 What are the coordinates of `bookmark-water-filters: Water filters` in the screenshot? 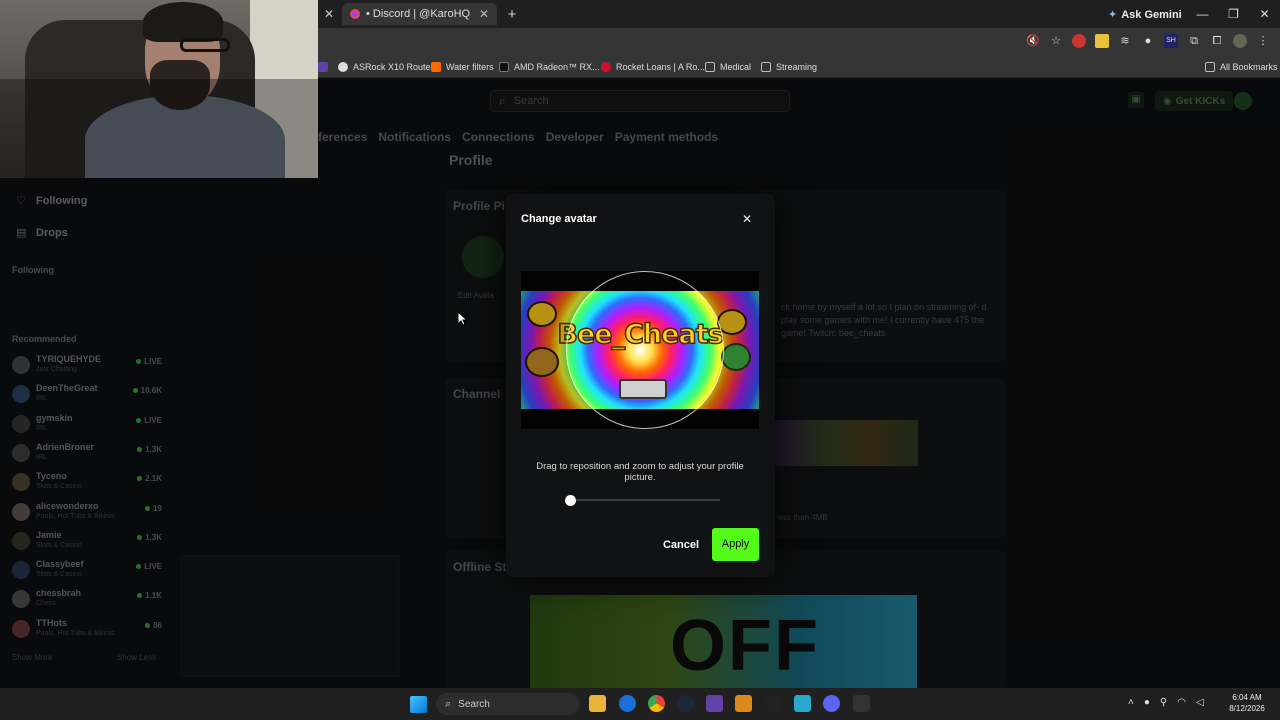 It's located at (462, 67).